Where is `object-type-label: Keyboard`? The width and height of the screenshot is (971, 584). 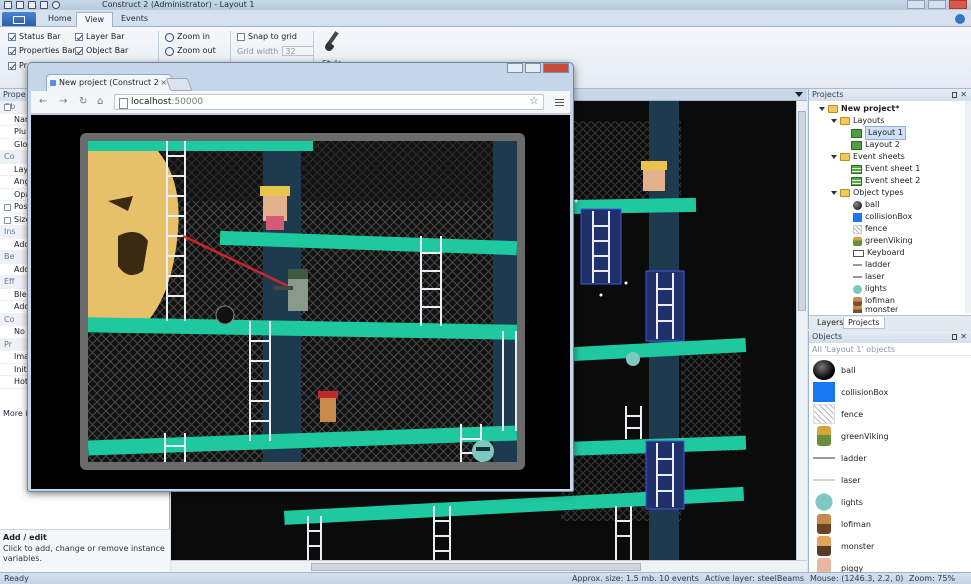 object-type-label: Keyboard is located at coordinates (886, 252).